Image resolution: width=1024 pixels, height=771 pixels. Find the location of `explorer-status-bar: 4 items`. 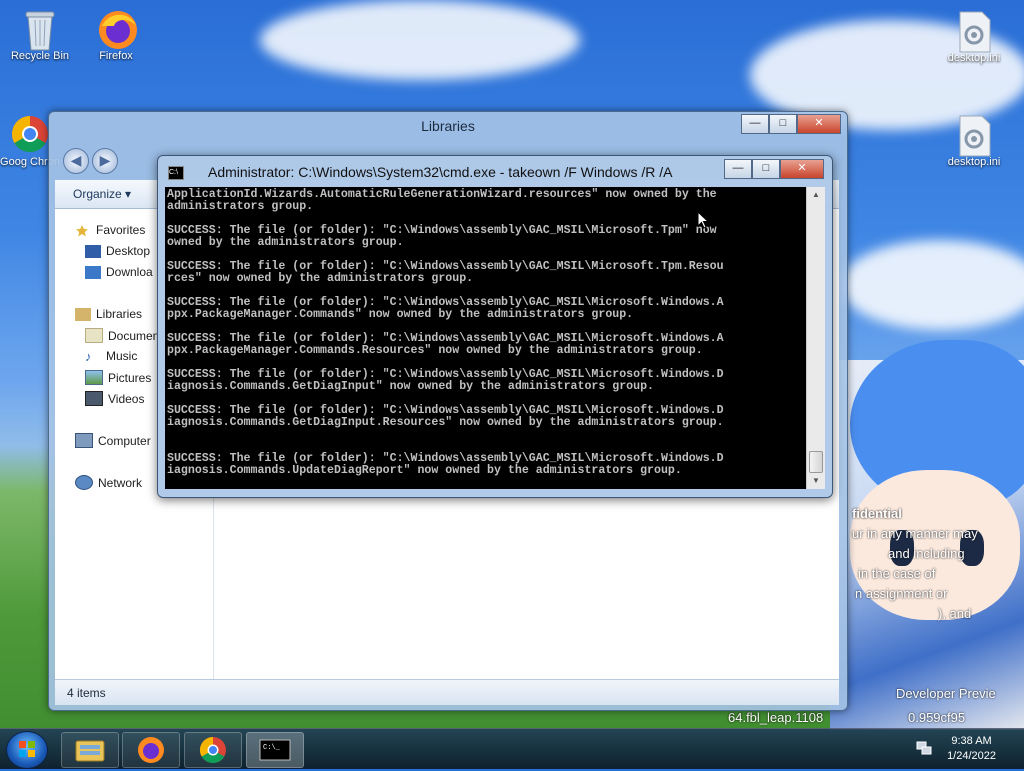

explorer-status-bar: 4 items is located at coordinates (447, 692).